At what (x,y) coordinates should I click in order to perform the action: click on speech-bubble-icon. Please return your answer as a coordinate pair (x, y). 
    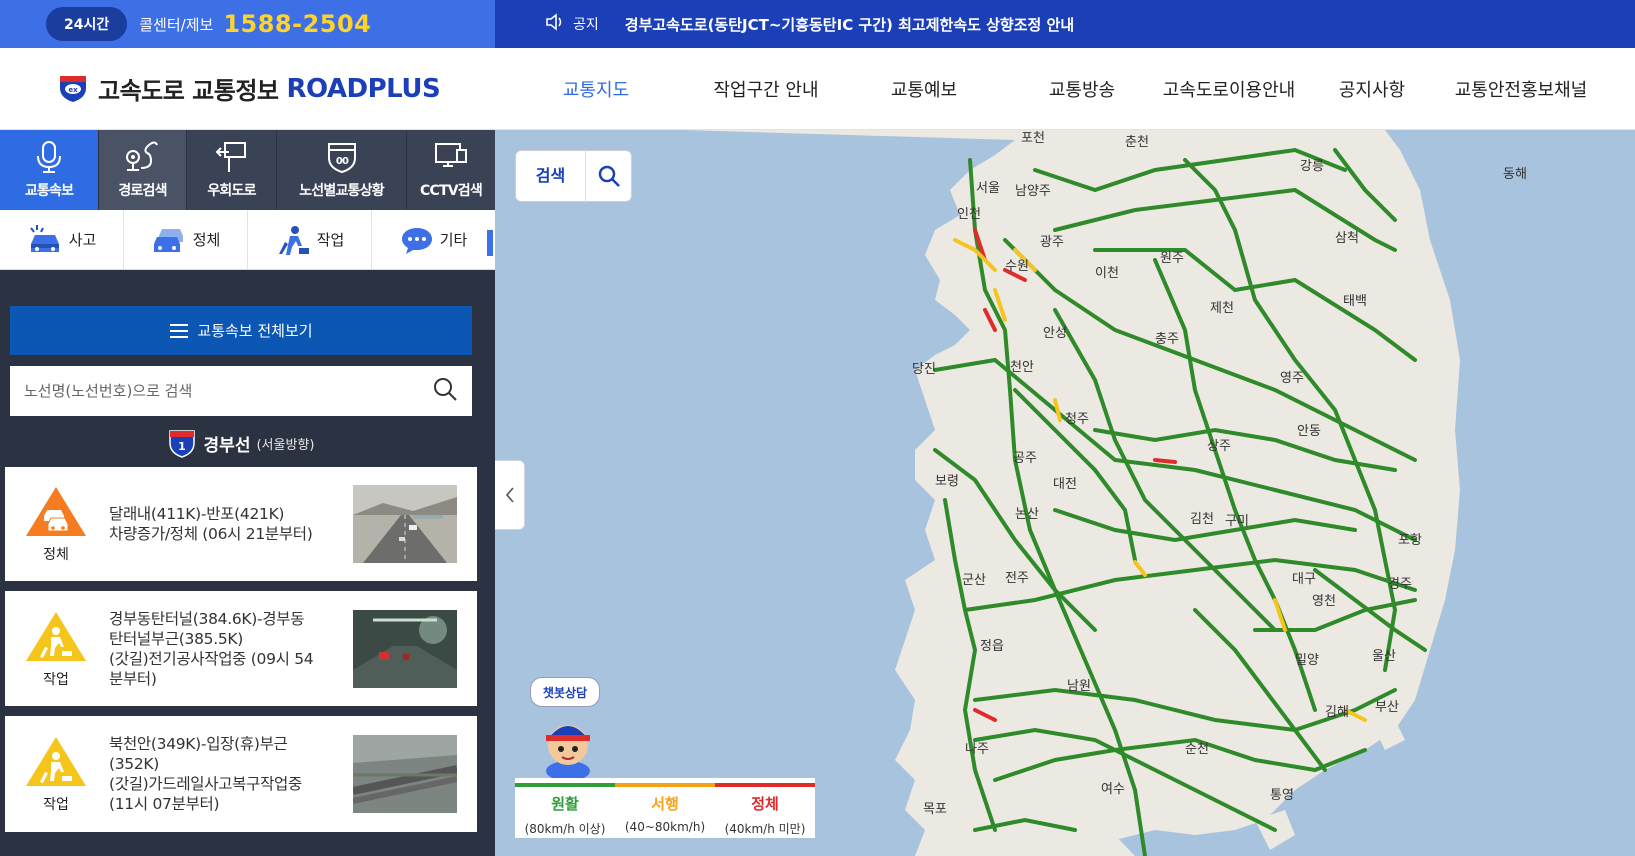
    Looking at the image, I should click on (416, 240).